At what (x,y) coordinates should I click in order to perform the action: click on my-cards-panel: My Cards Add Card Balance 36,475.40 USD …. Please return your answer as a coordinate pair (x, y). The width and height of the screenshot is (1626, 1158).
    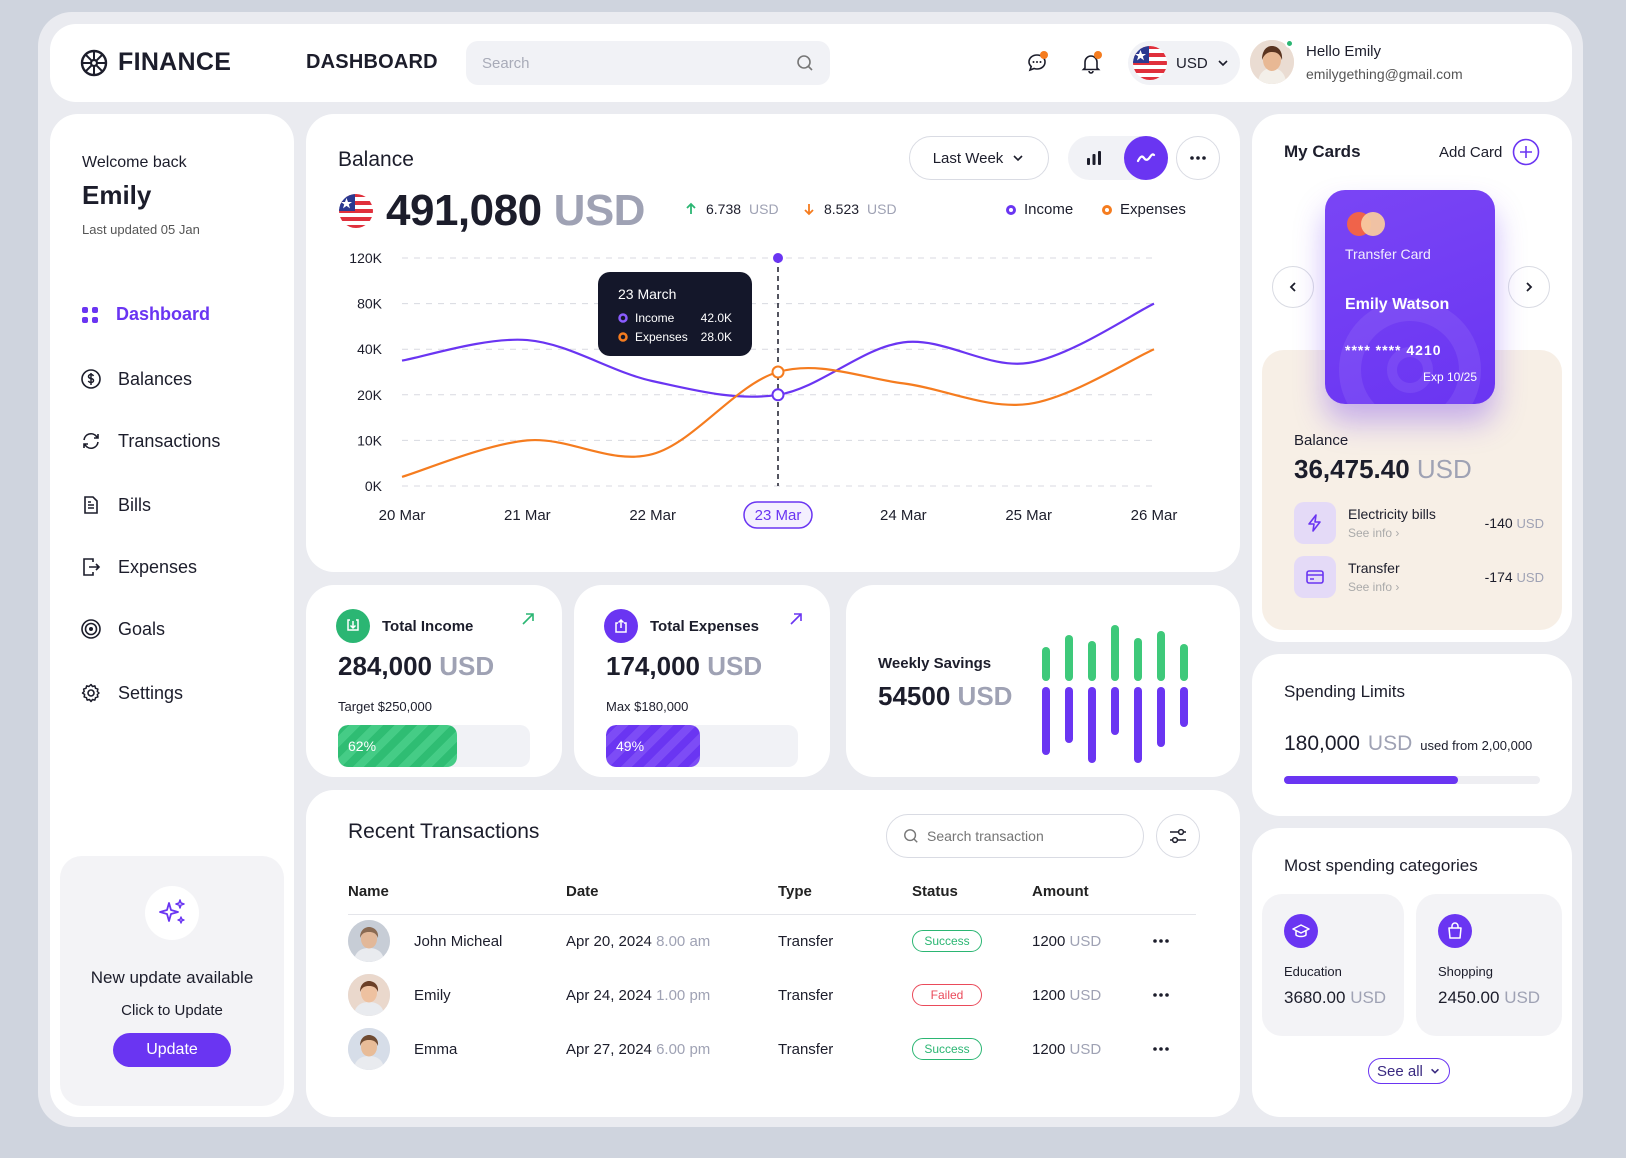
    Looking at the image, I should click on (1412, 378).